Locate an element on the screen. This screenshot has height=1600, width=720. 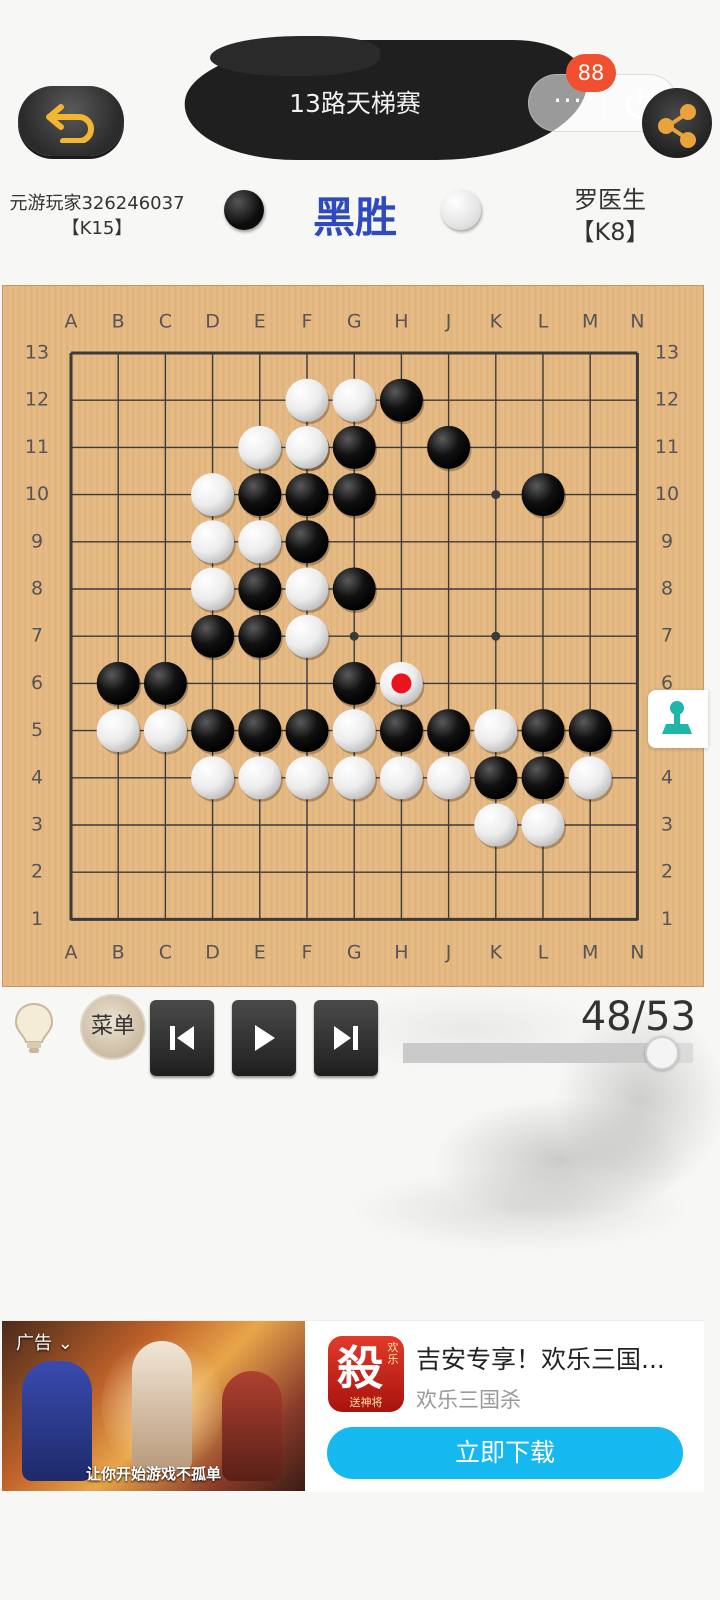
row-label-right: 4 is located at coordinates (667, 777).